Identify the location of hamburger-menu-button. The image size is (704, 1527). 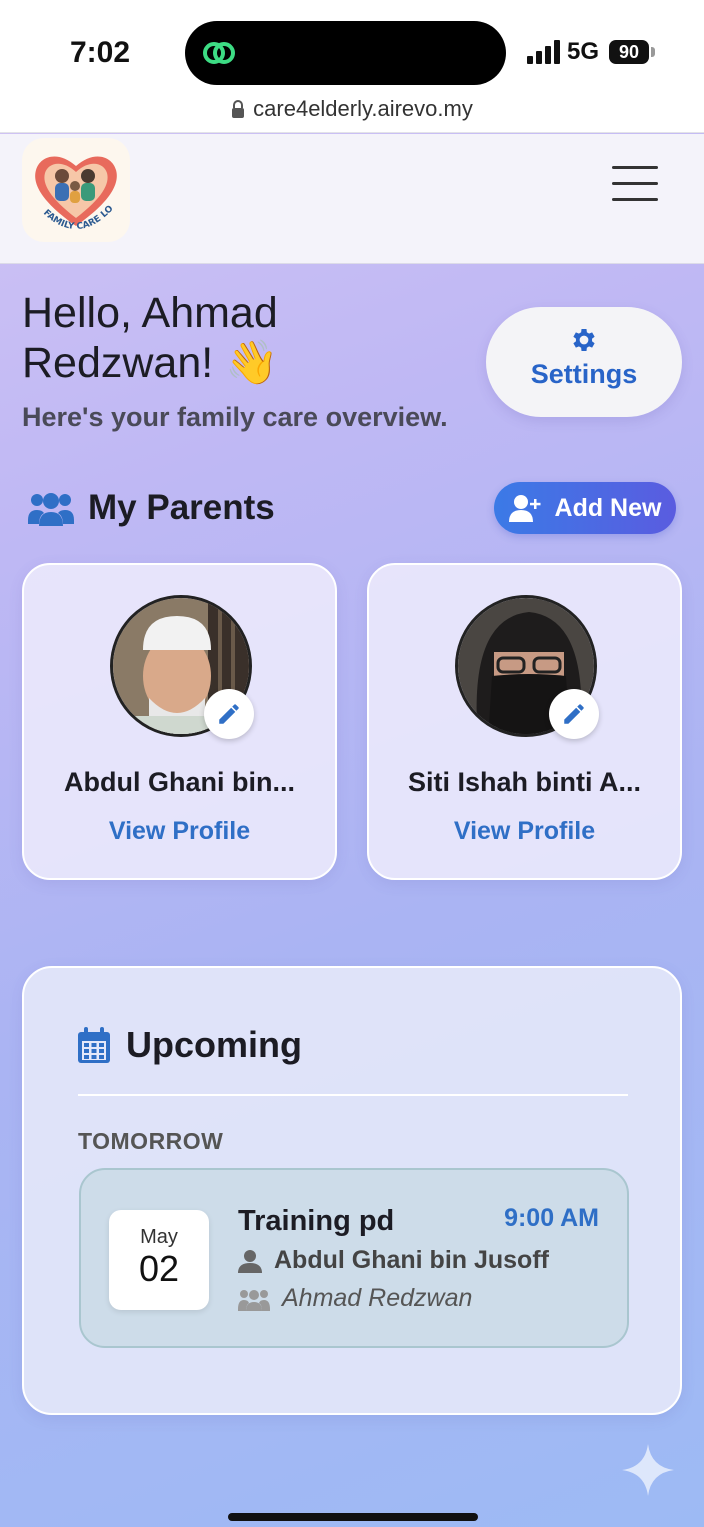
(635, 184).